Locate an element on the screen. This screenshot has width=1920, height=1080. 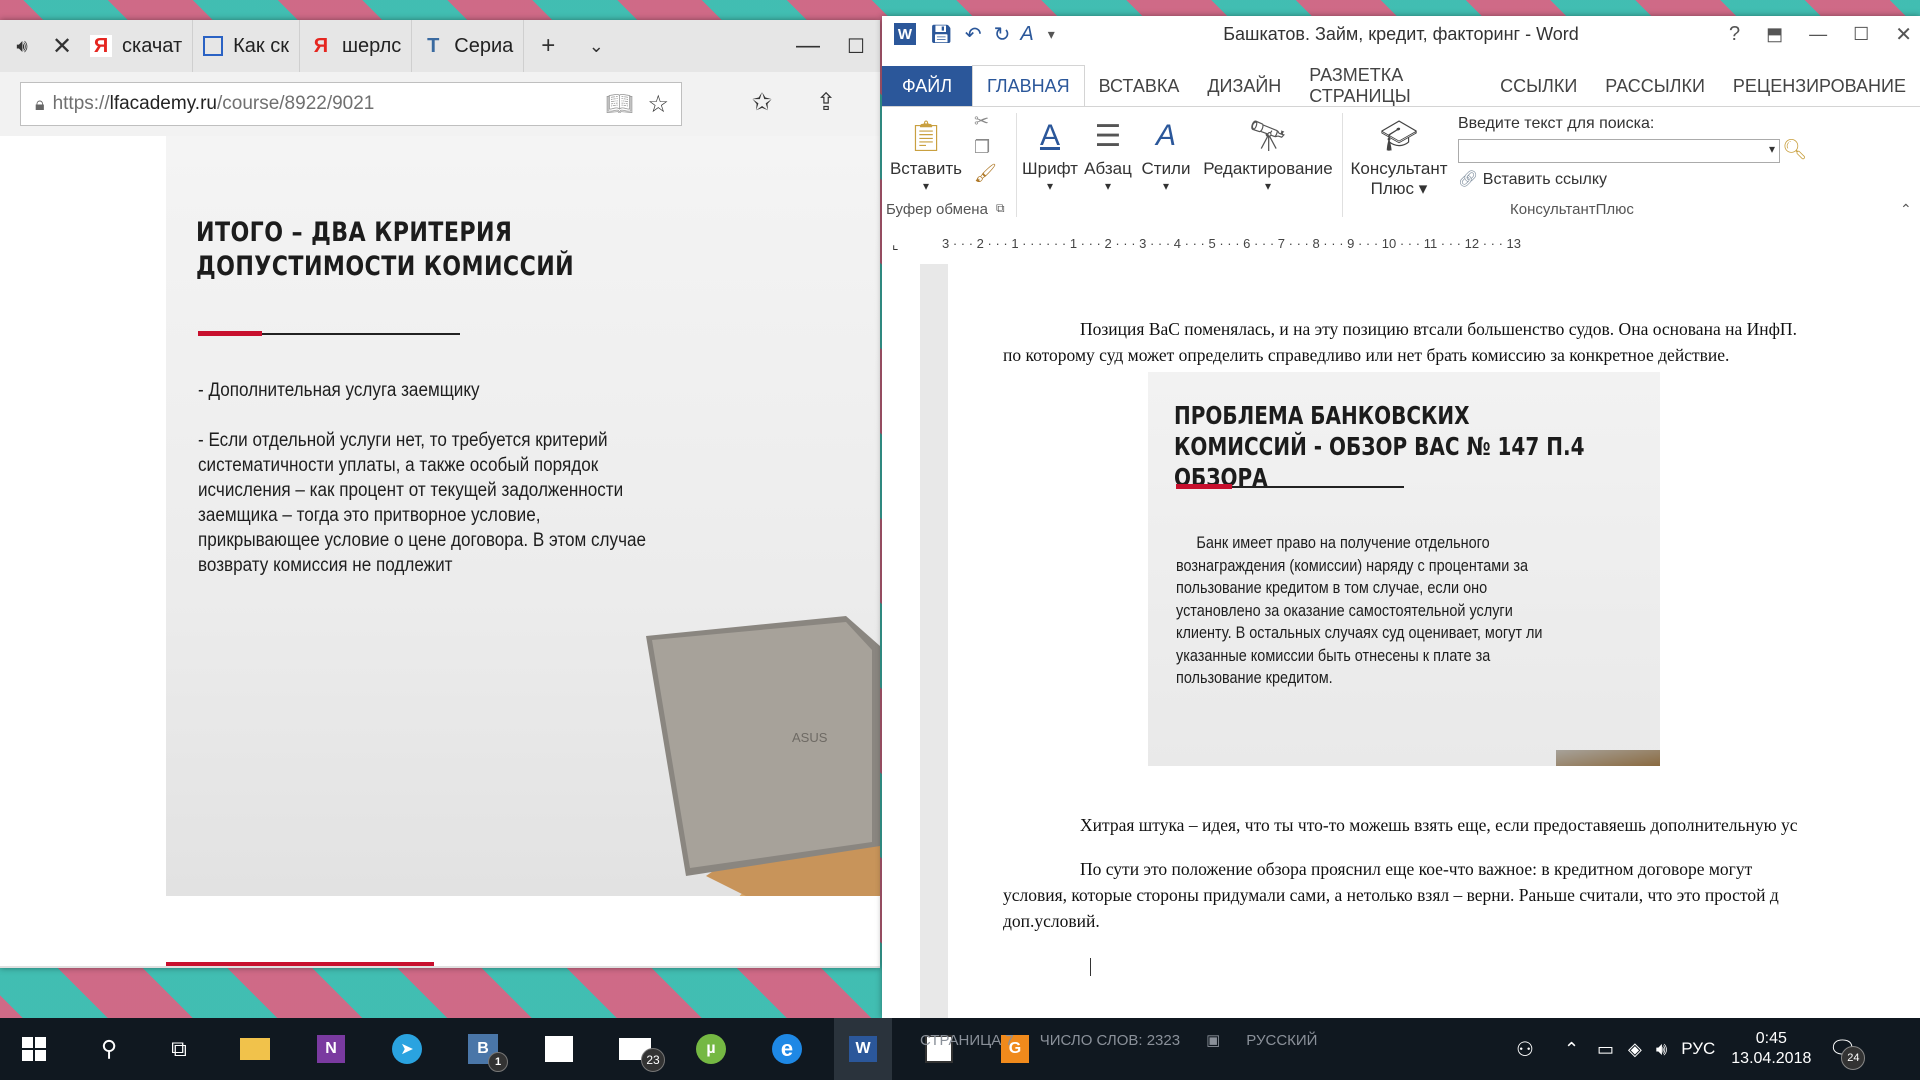
reading-view-icon: 📖︎ is located at coordinates (620, 104).